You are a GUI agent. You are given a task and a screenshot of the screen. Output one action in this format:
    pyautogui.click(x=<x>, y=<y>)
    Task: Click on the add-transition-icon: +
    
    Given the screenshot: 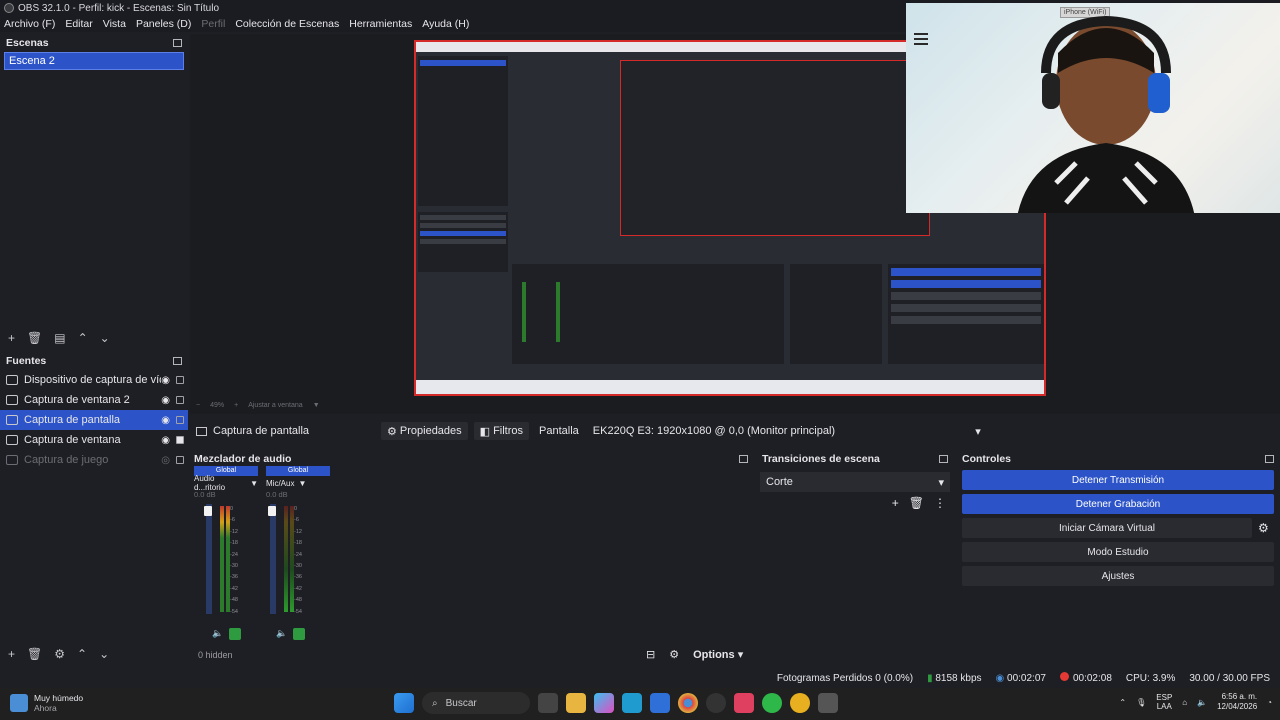 What is the action you would take?
    pyautogui.click(x=895, y=503)
    